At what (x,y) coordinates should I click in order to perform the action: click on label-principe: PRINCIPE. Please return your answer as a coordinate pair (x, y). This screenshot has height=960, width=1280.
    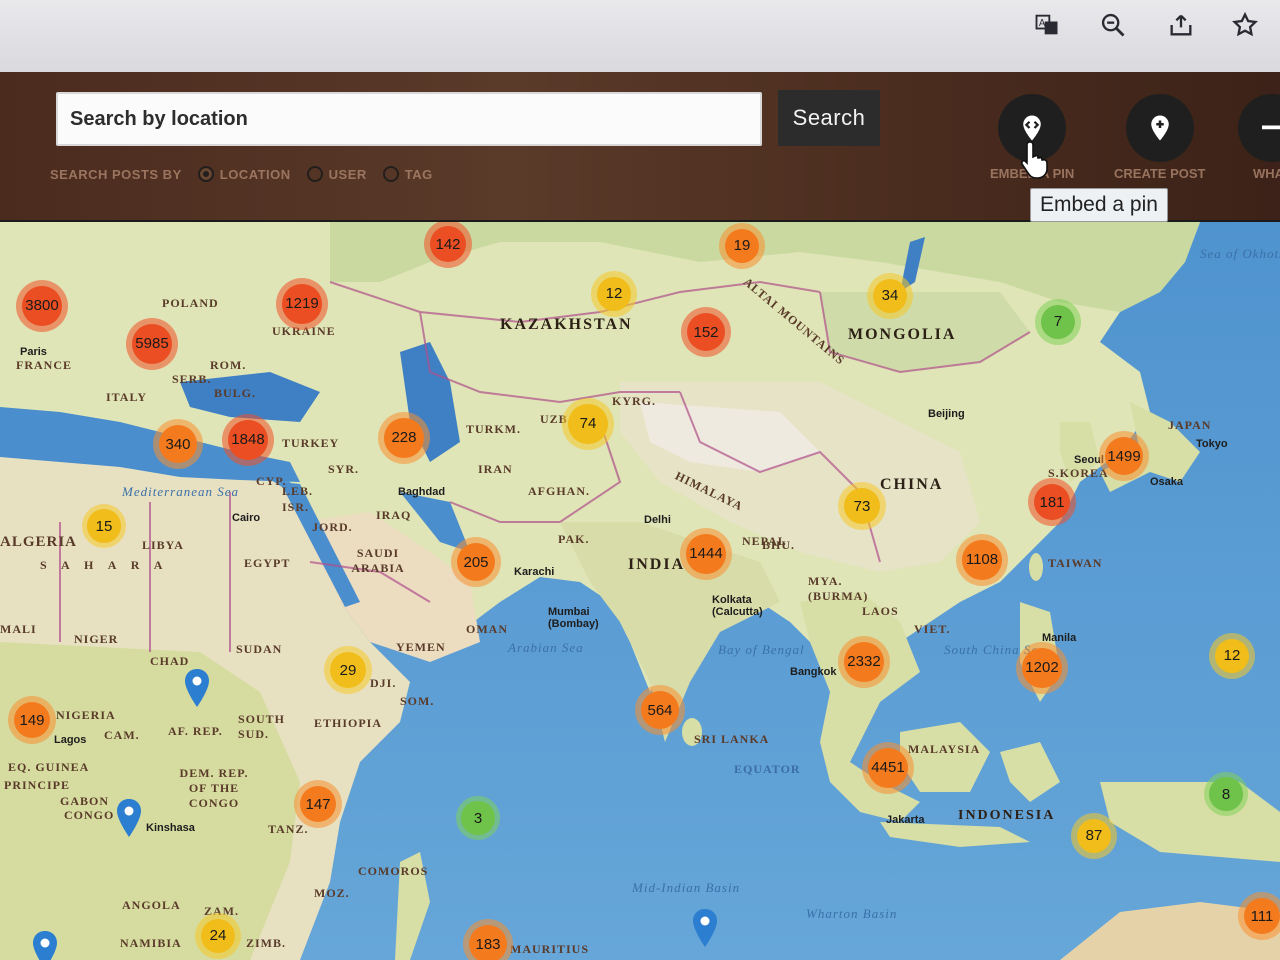
    Looking at the image, I should click on (37, 785).